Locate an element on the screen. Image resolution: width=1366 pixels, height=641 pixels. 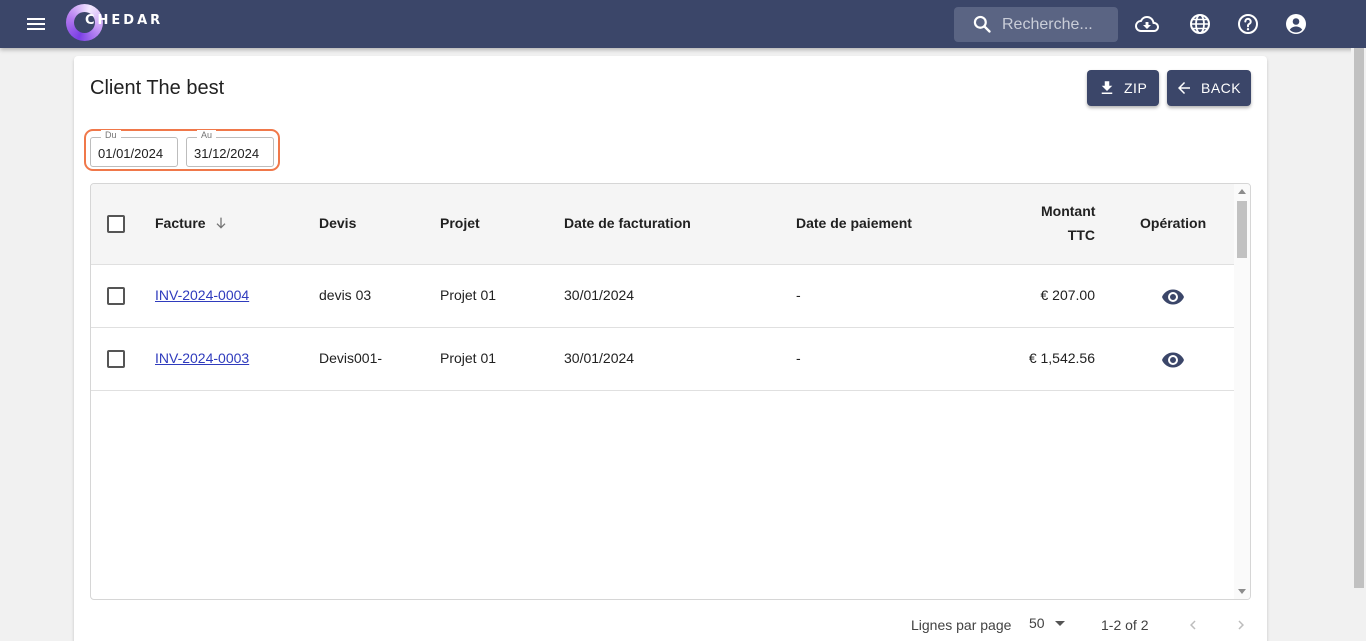
date-to-label: Au is located at coordinates (207, 135).